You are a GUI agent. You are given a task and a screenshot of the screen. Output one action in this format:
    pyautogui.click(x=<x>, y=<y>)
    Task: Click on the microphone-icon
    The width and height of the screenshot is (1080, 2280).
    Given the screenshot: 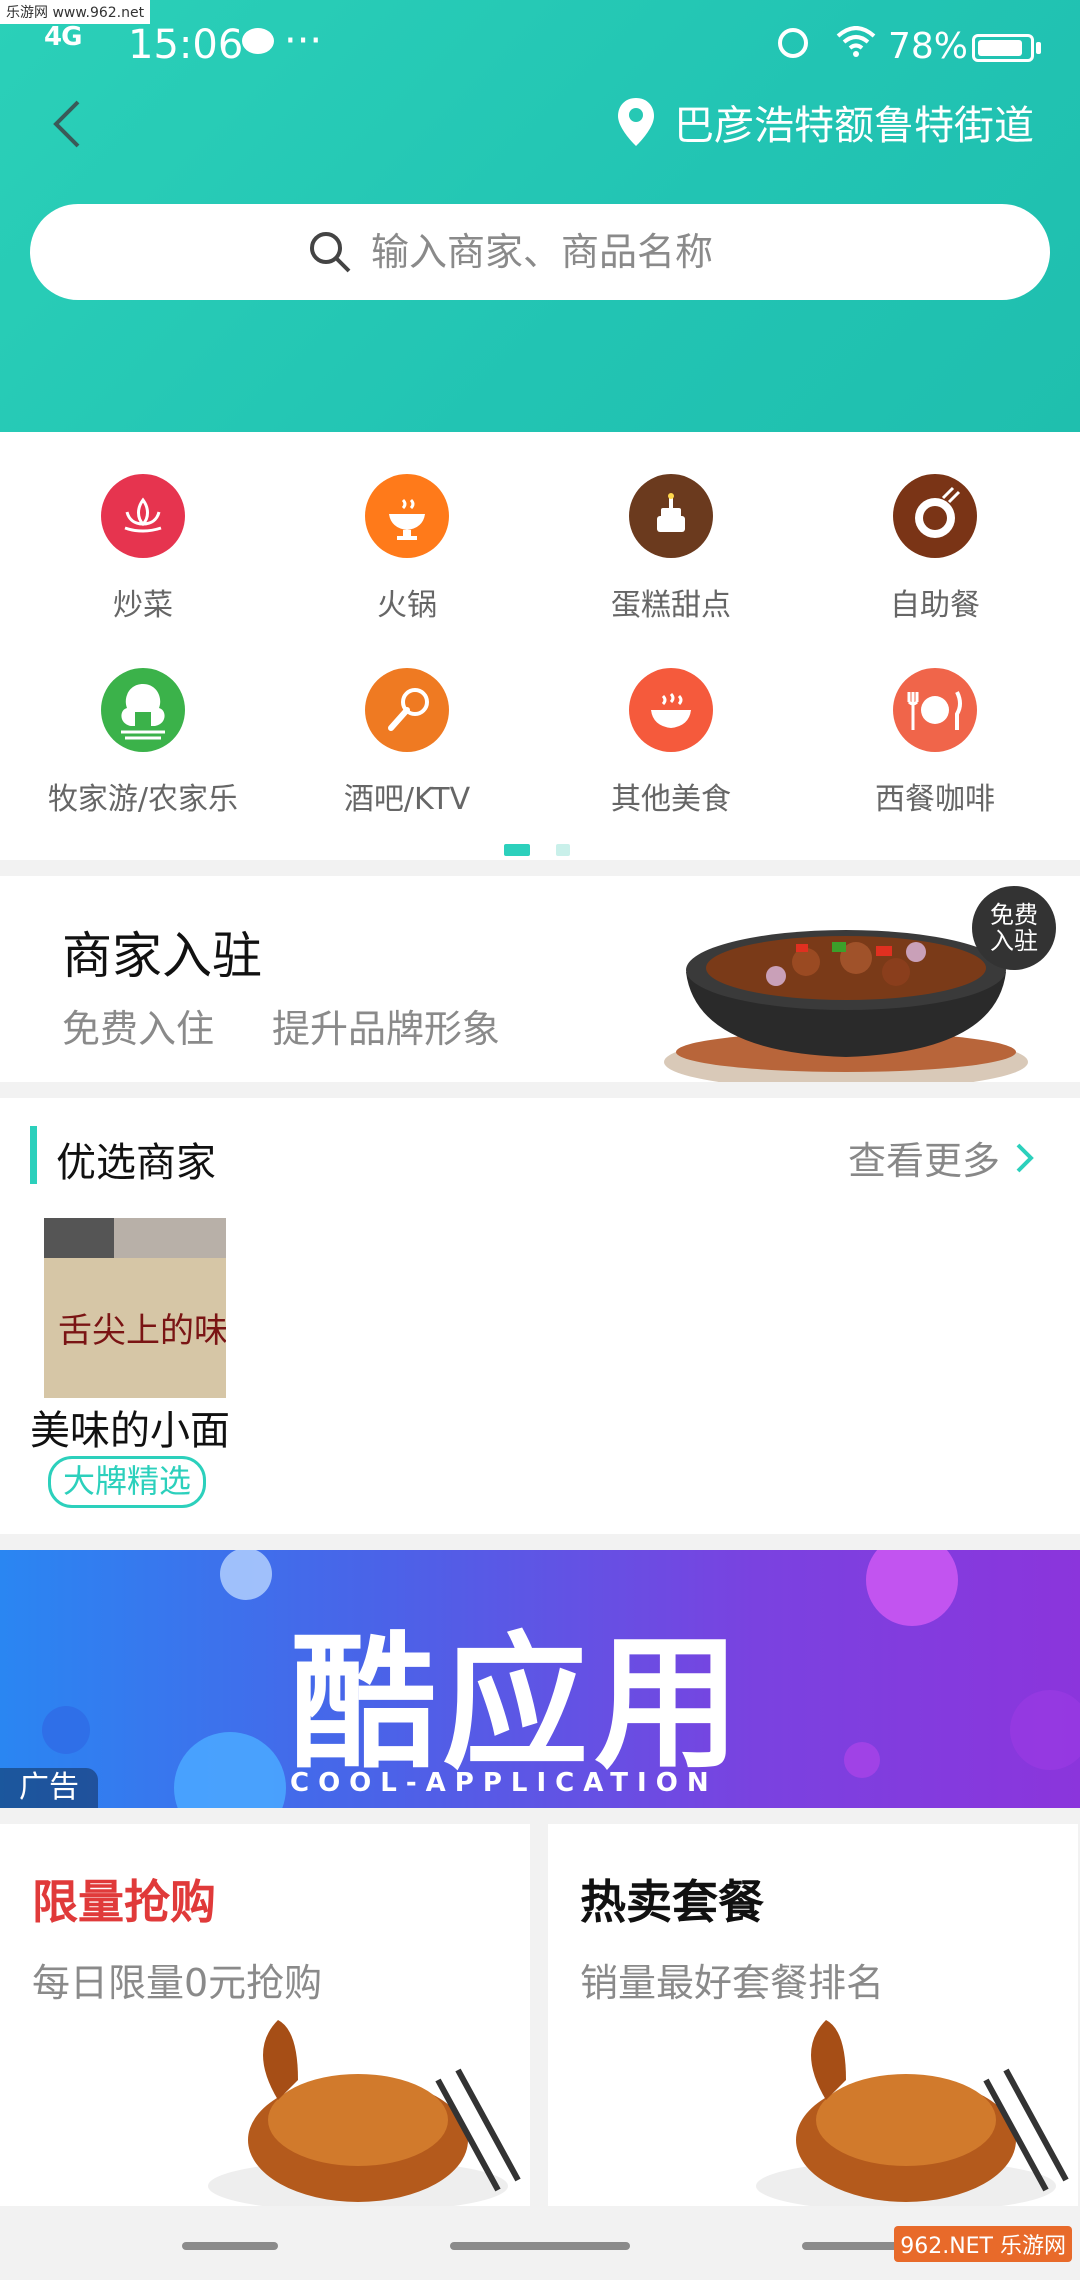 What is the action you would take?
    pyautogui.click(x=407, y=710)
    